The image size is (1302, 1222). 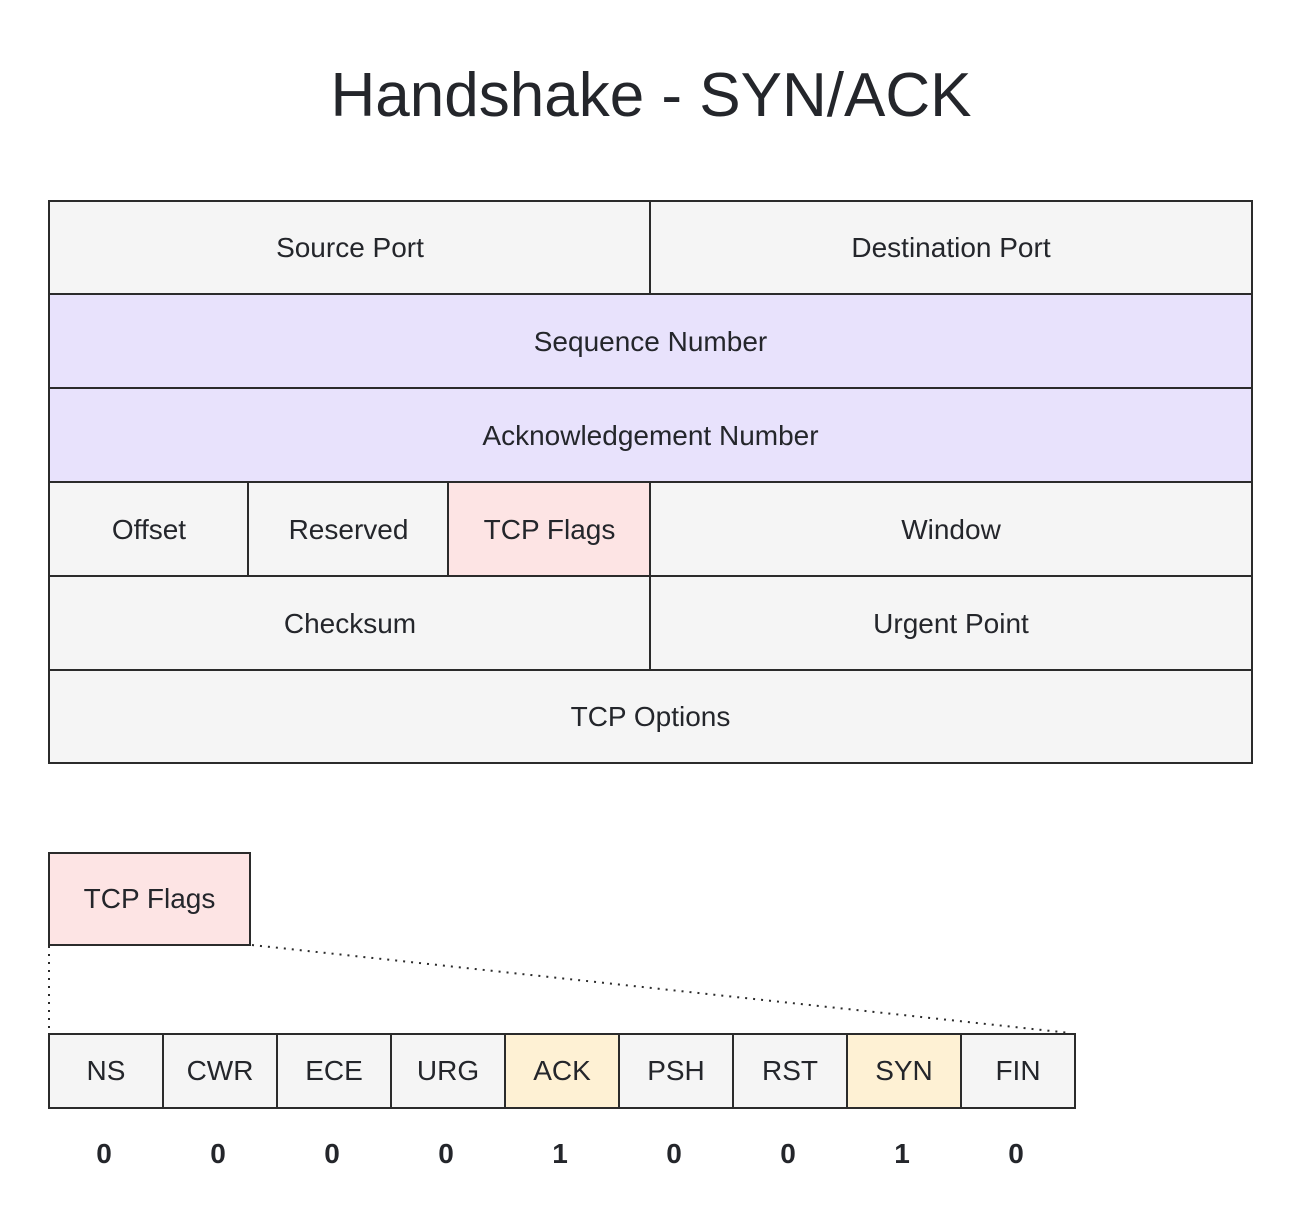 I want to click on flag-ece: ECE, so click(x=334, y=1071).